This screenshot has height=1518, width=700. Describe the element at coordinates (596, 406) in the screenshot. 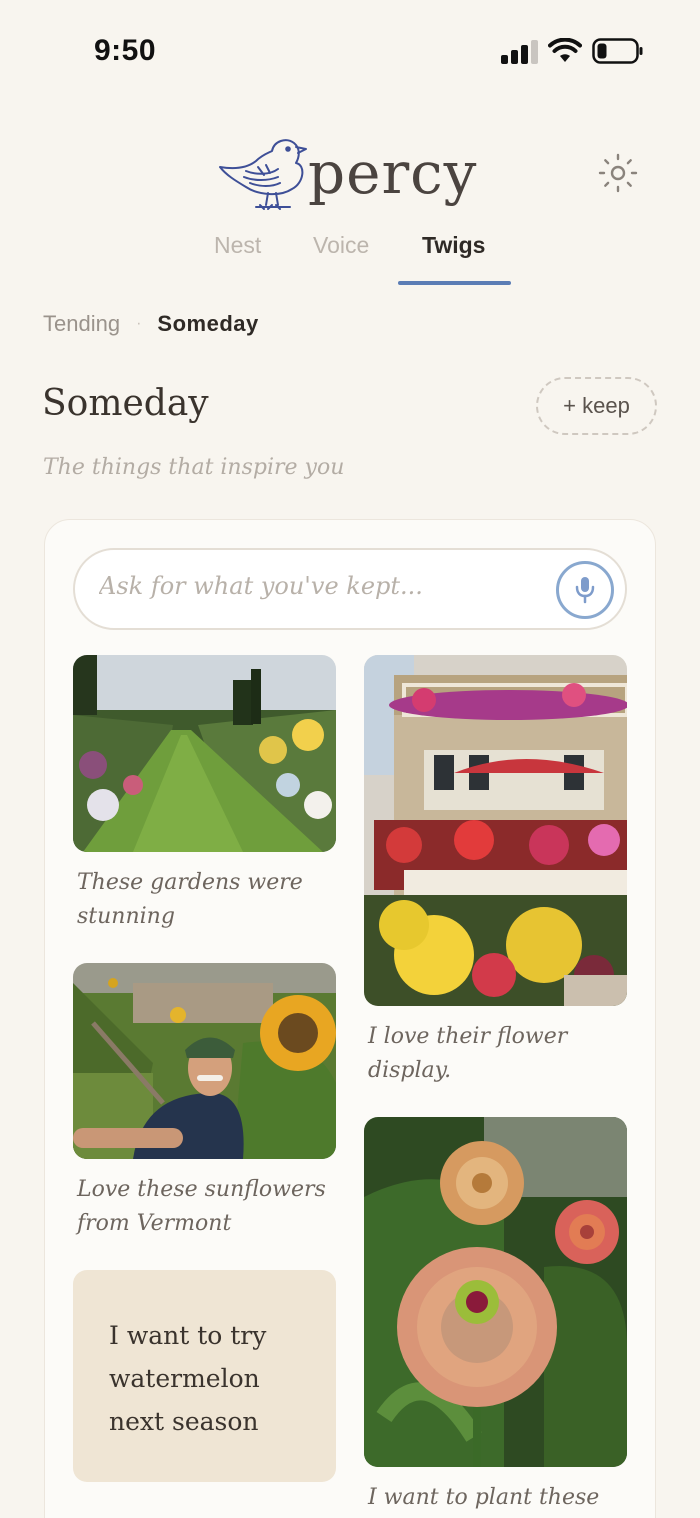

I see `keep-button: + keep` at that location.